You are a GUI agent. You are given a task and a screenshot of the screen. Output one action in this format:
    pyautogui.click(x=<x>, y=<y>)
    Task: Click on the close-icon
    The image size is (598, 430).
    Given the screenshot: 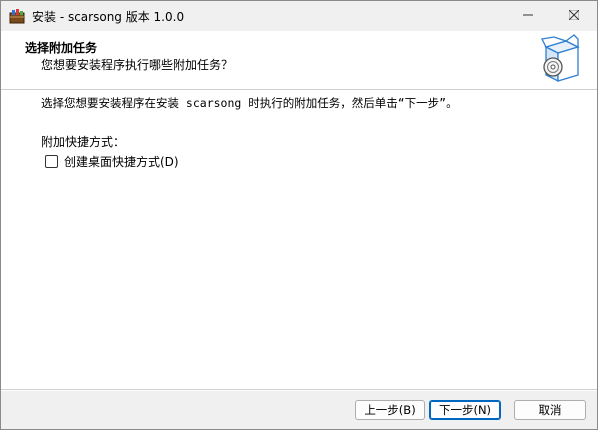 What is the action you would take?
    pyautogui.click(x=574, y=16)
    